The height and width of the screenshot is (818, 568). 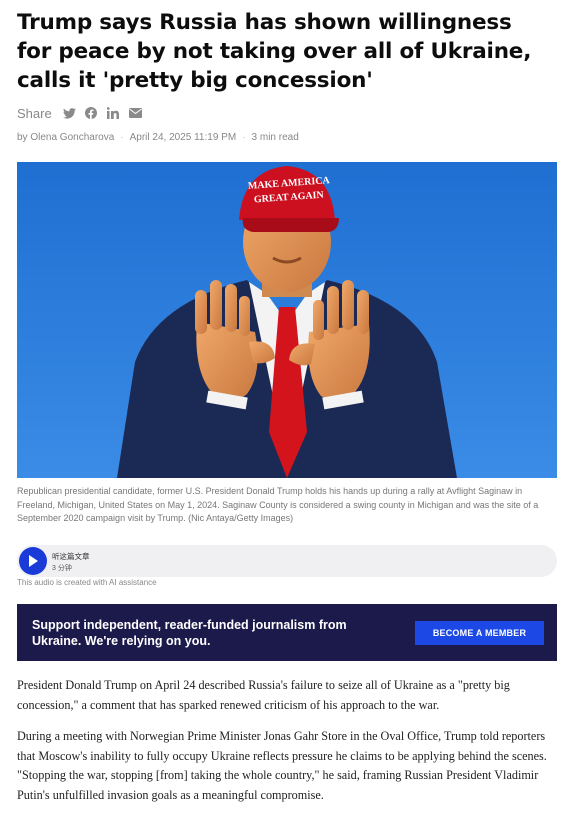 I want to click on share-bar: Share, so click(x=83, y=113).